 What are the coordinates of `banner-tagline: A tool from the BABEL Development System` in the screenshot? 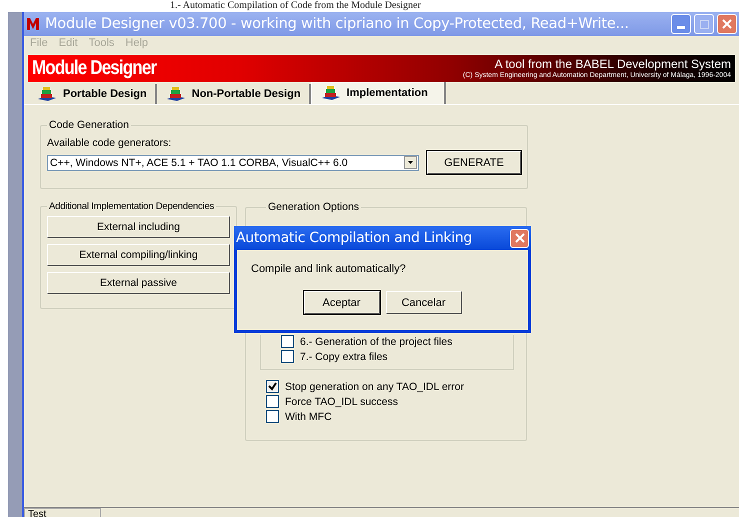 It's located at (612, 64).